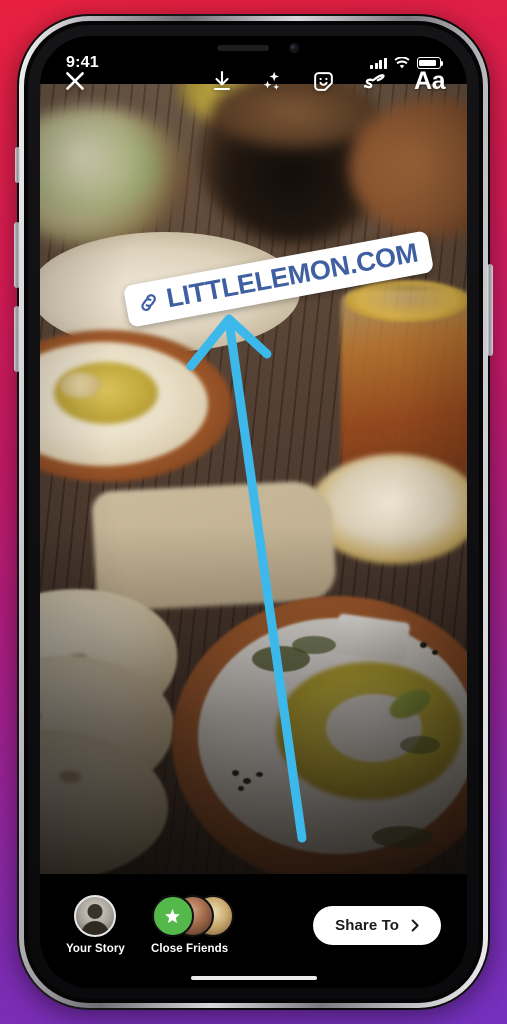  Describe the element at coordinates (17, 339) in the screenshot. I see `volume-down-button` at that location.